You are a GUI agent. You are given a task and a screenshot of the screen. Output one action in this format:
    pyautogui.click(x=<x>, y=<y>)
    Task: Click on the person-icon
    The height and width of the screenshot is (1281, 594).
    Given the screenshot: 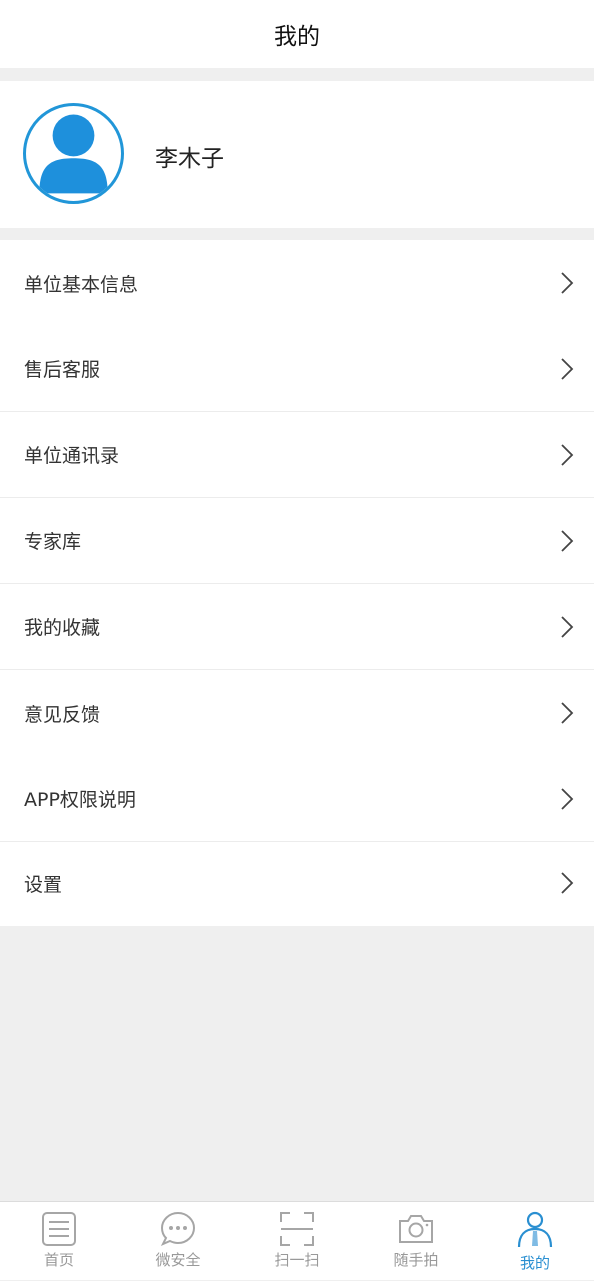 What is the action you would take?
    pyautogui.click(x=535, y=1229)
    